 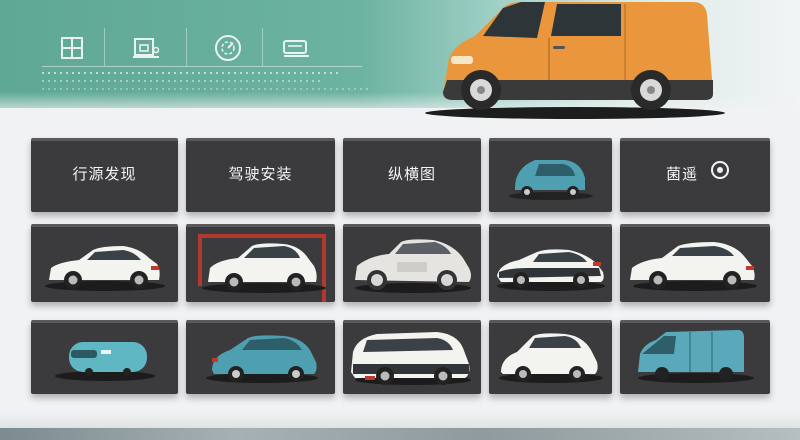 What do you see at coordinates (202, 66) in the screenshot?
I see `hero-rule` at bounding box center [202, 66].